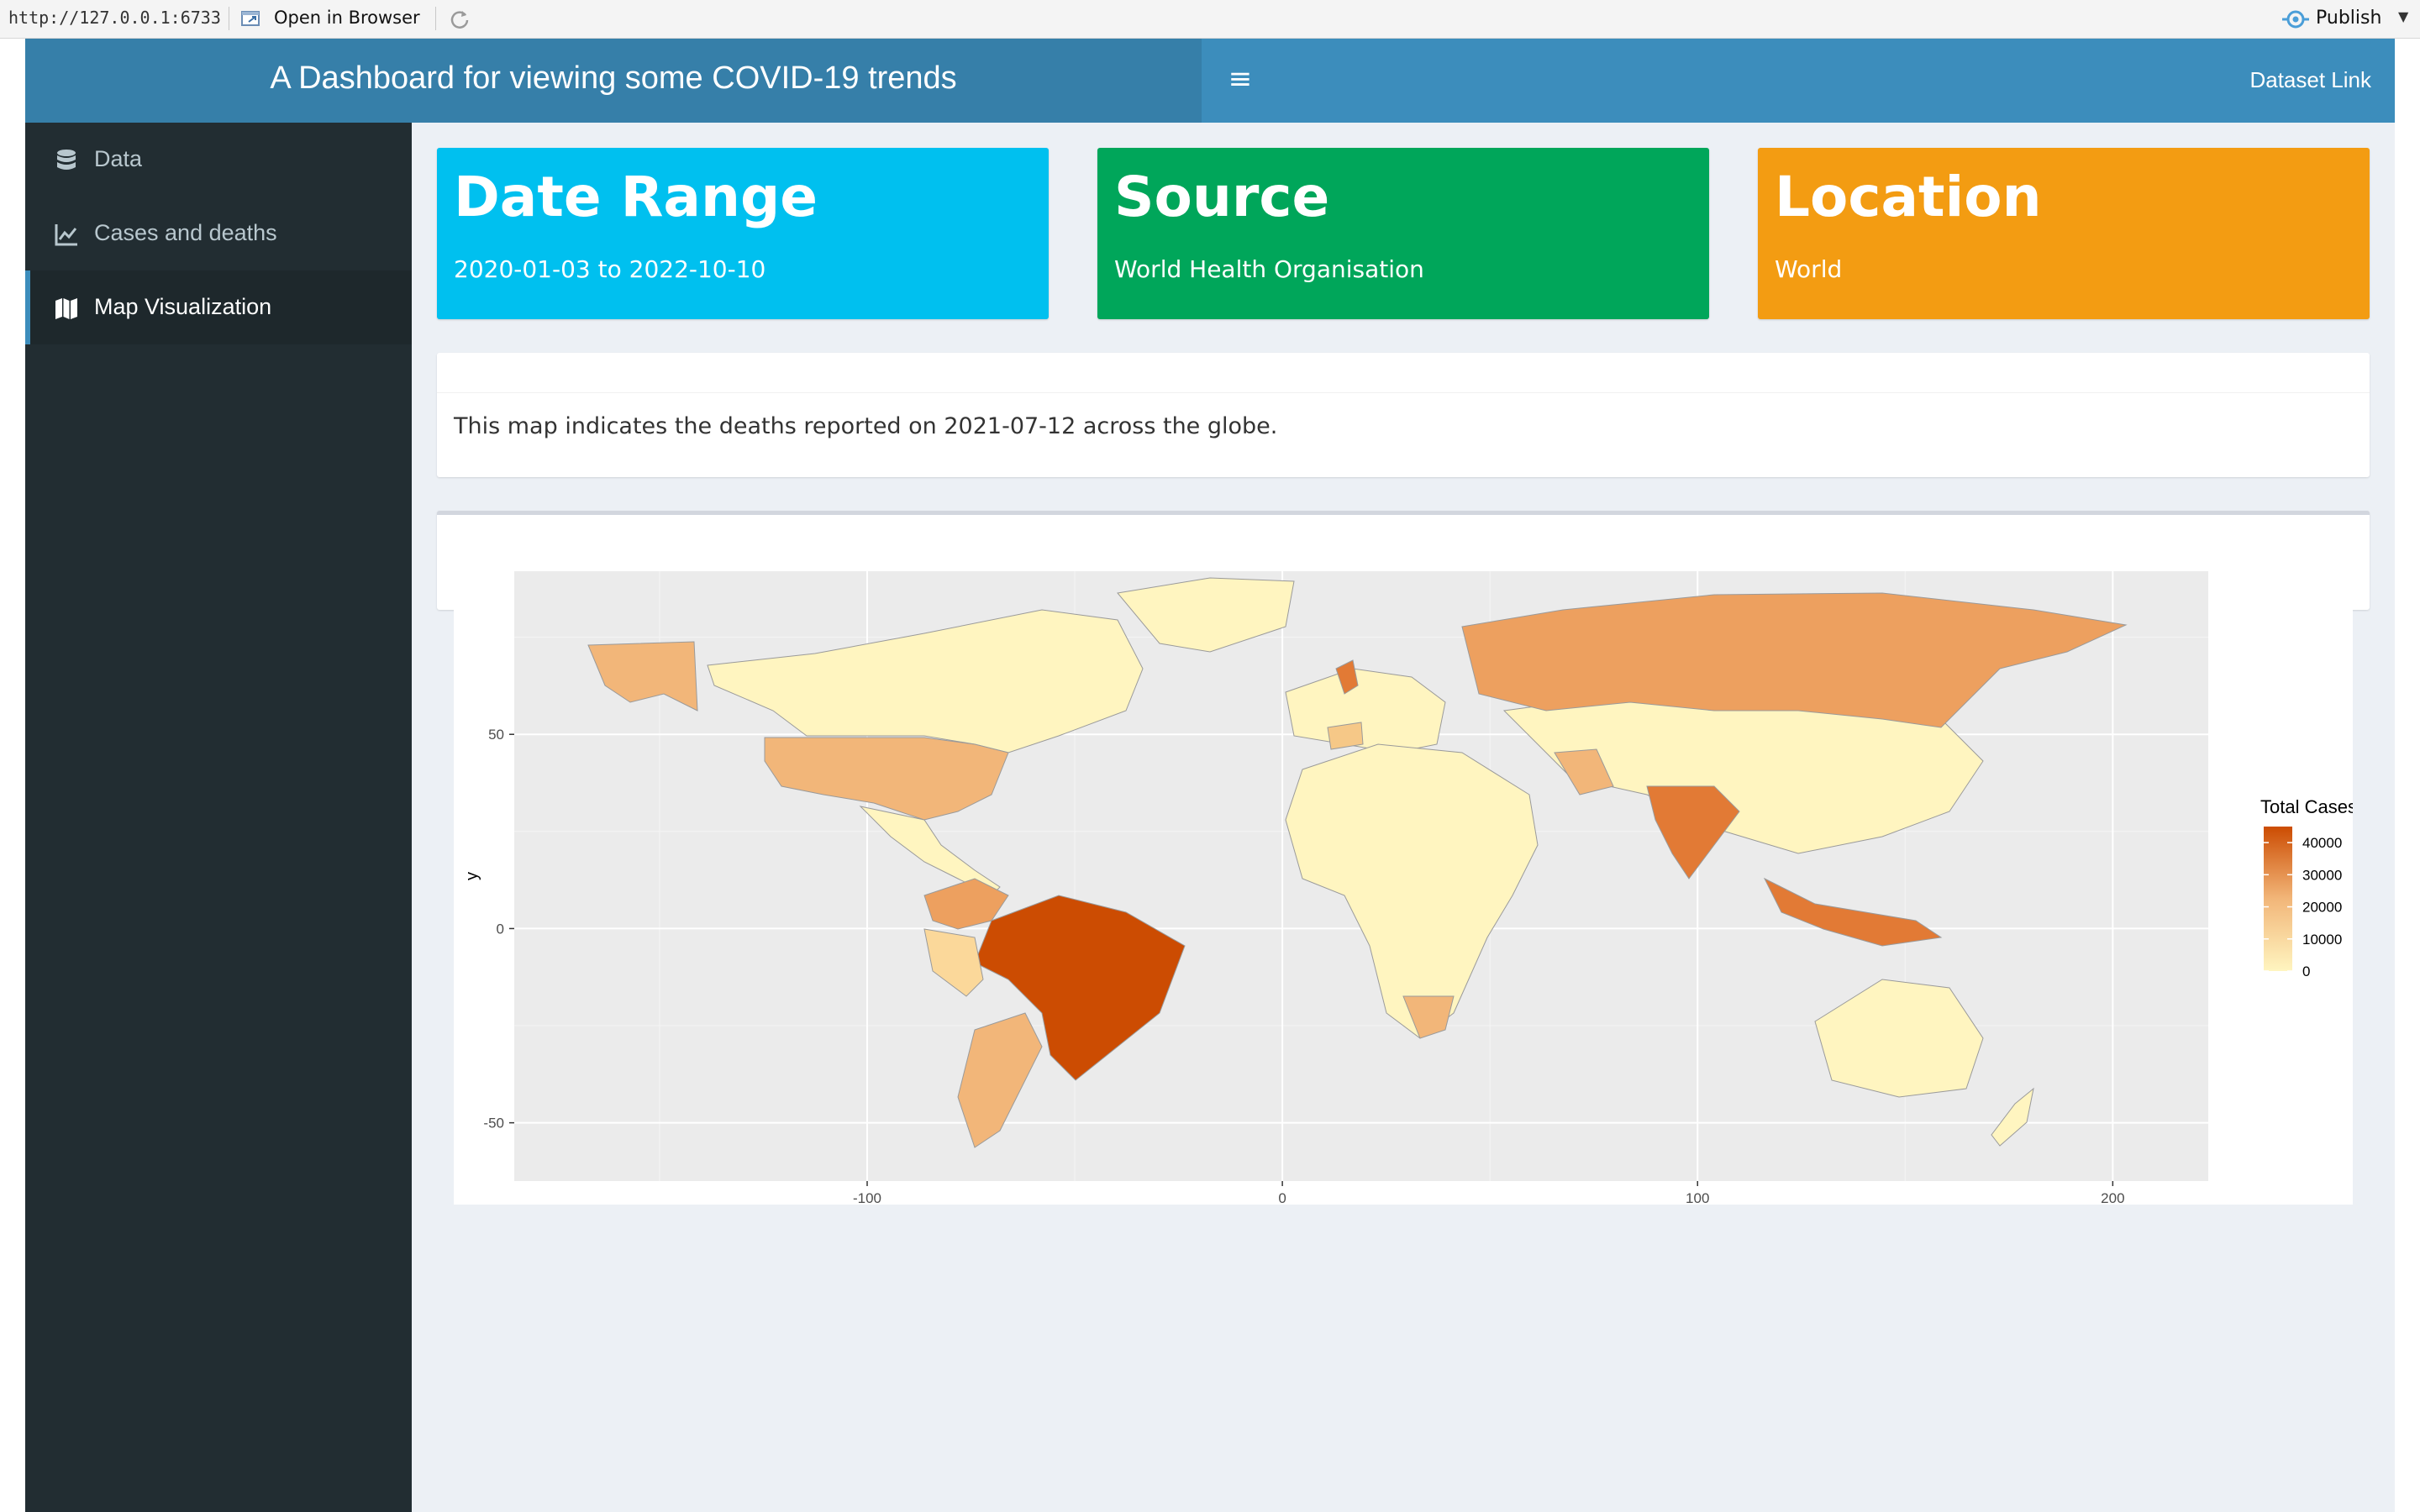  Describe the element at coordinates (743, 233) in the screenshot. I see `value-box-date-range: Date Range 2020-01-03 to 2022-10-10` at that location.